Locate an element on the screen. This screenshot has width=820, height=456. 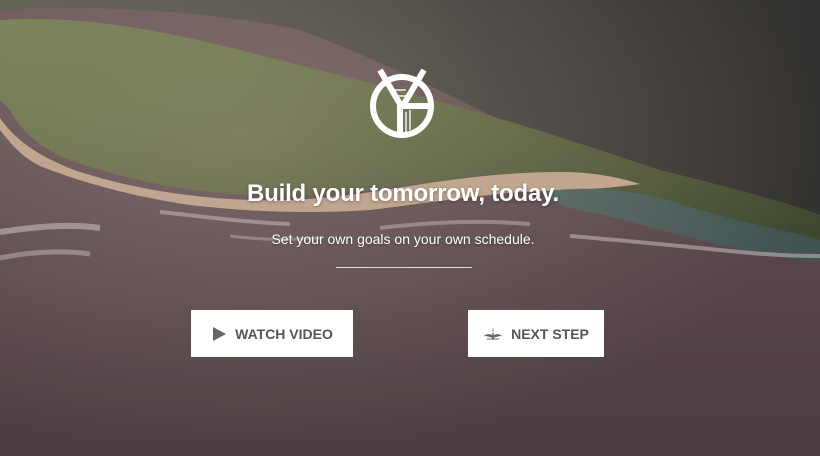
watch-video-button: WATCH VIDEO is located at coordinates (272, 333).